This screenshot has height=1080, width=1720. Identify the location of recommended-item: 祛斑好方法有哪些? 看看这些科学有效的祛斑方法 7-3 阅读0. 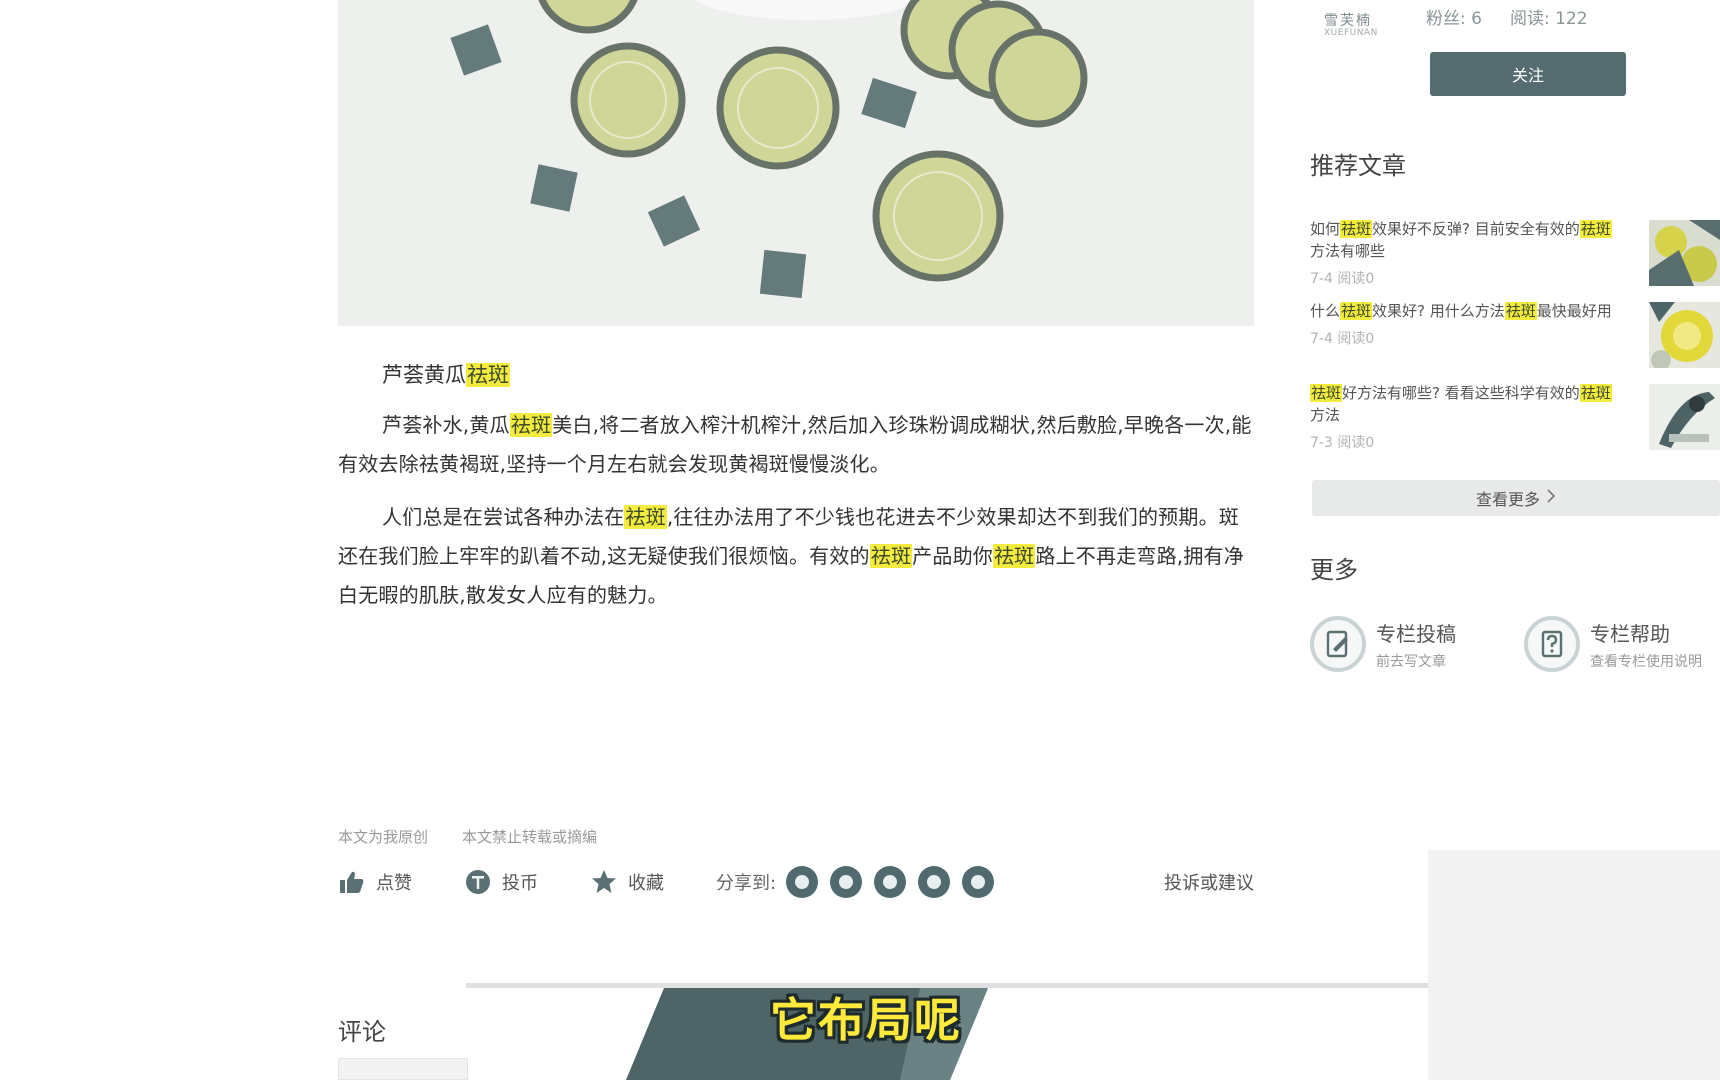
(1515, 422).